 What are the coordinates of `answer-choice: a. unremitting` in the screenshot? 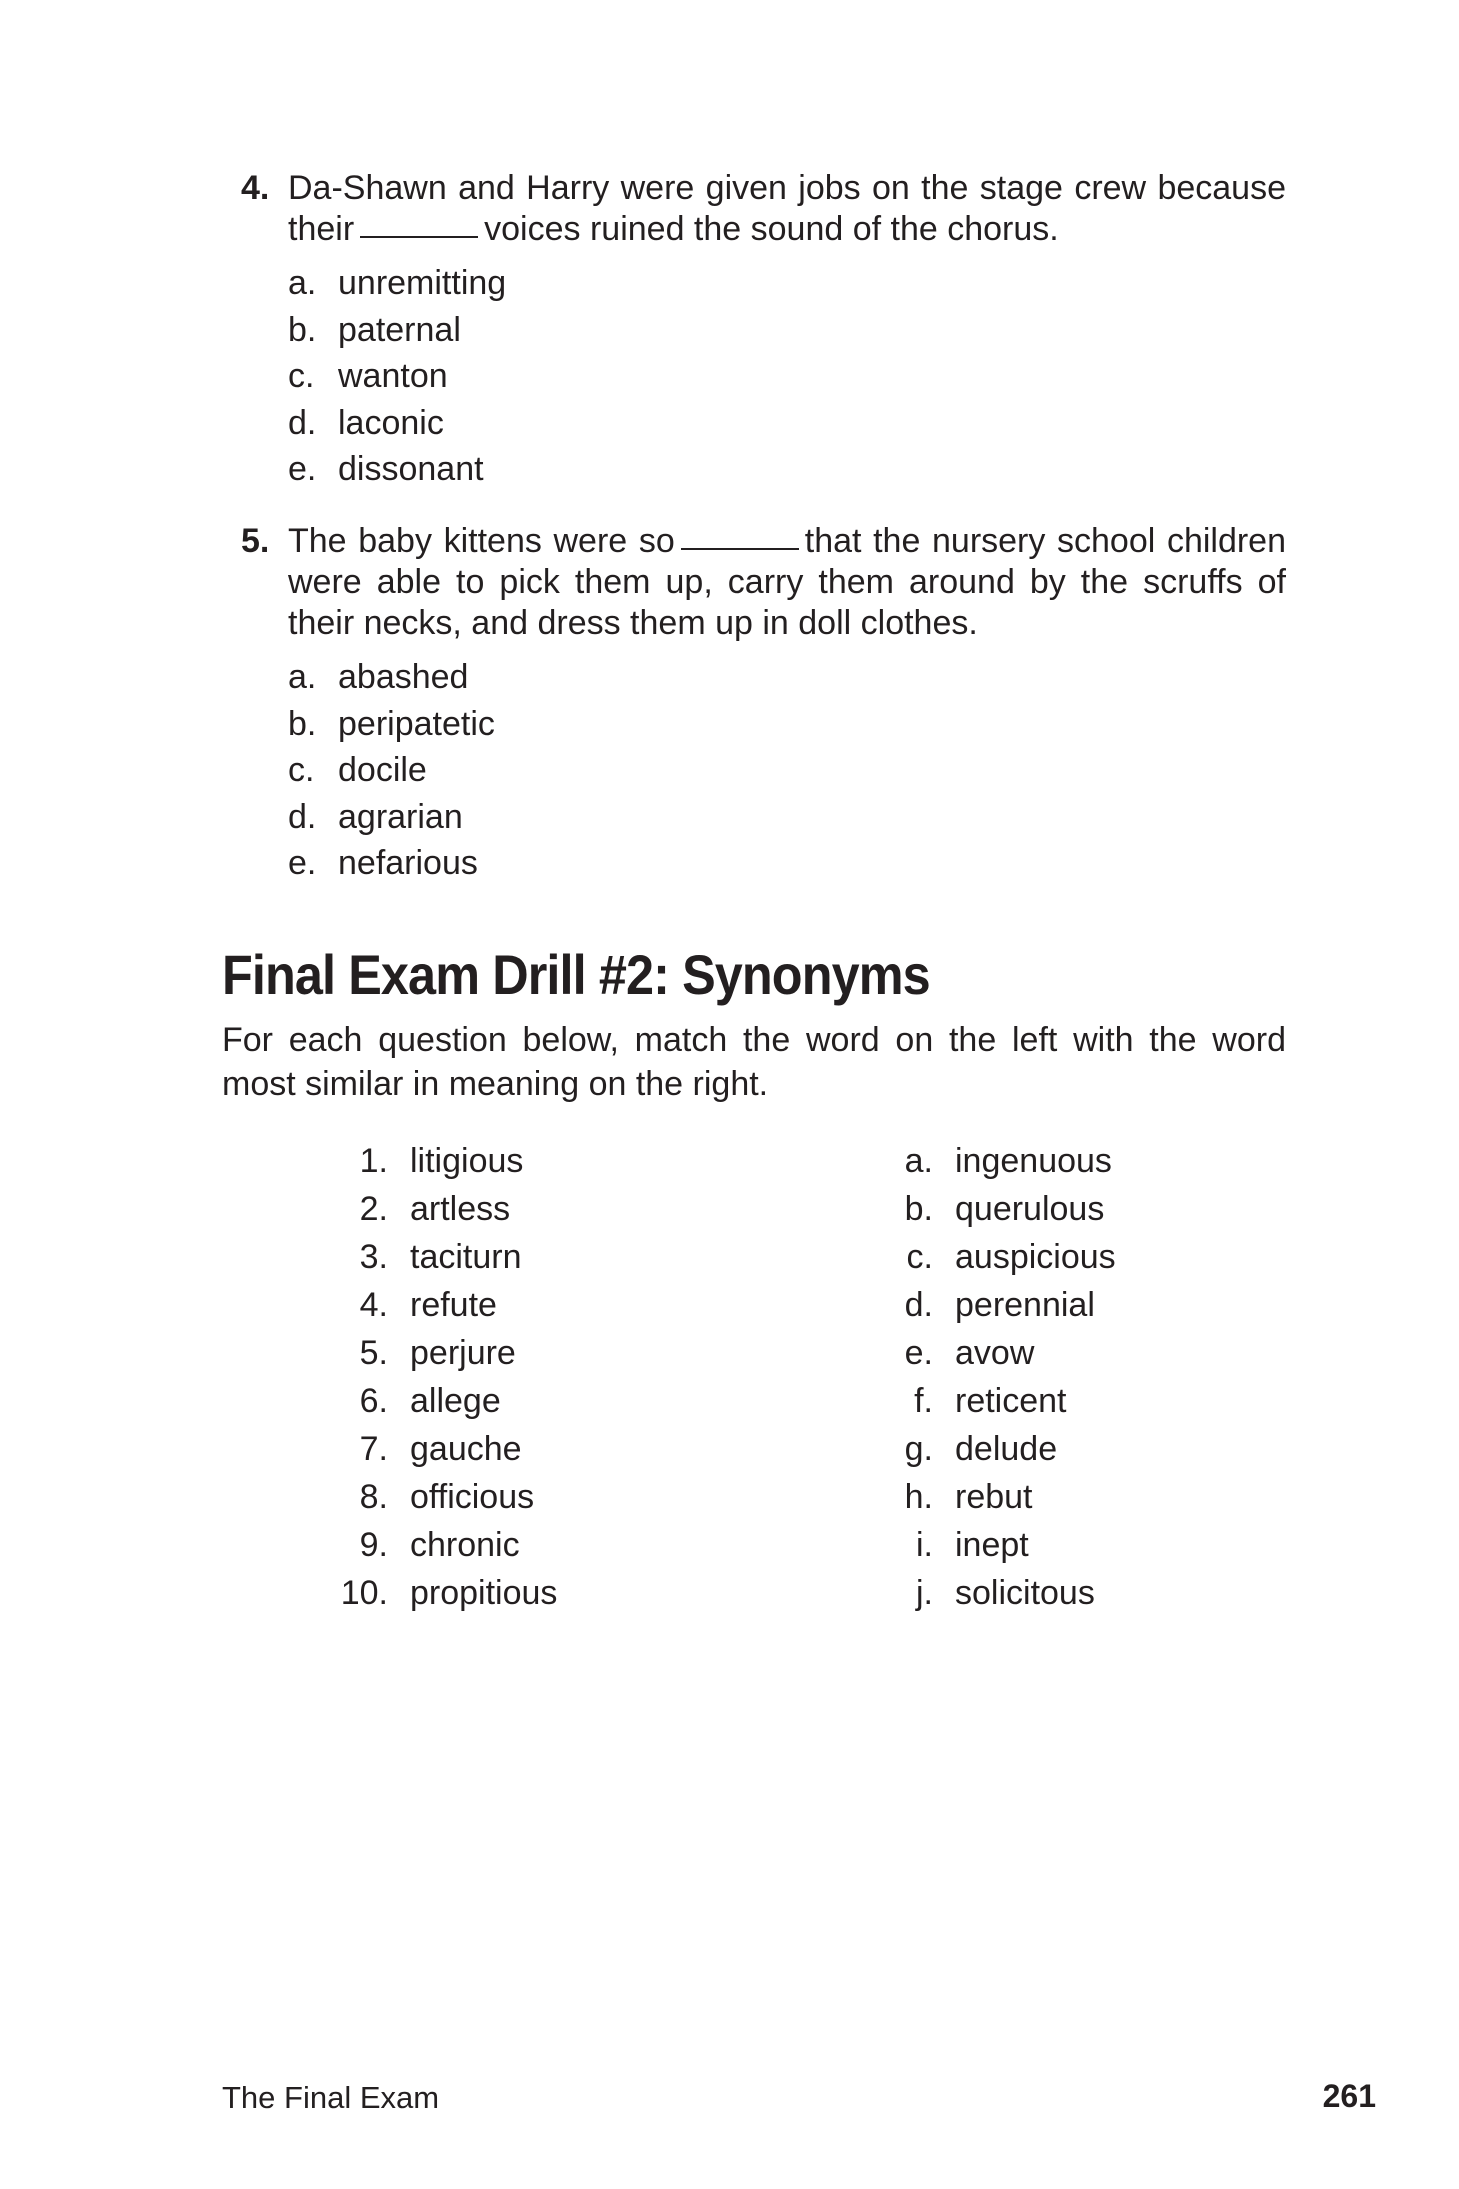 It's located at (787, 283).